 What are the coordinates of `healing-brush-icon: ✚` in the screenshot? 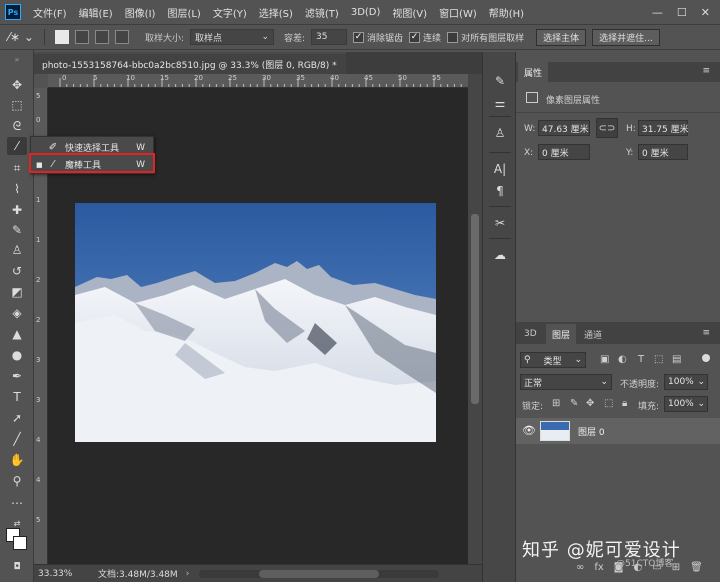 It's located at (17, 210).